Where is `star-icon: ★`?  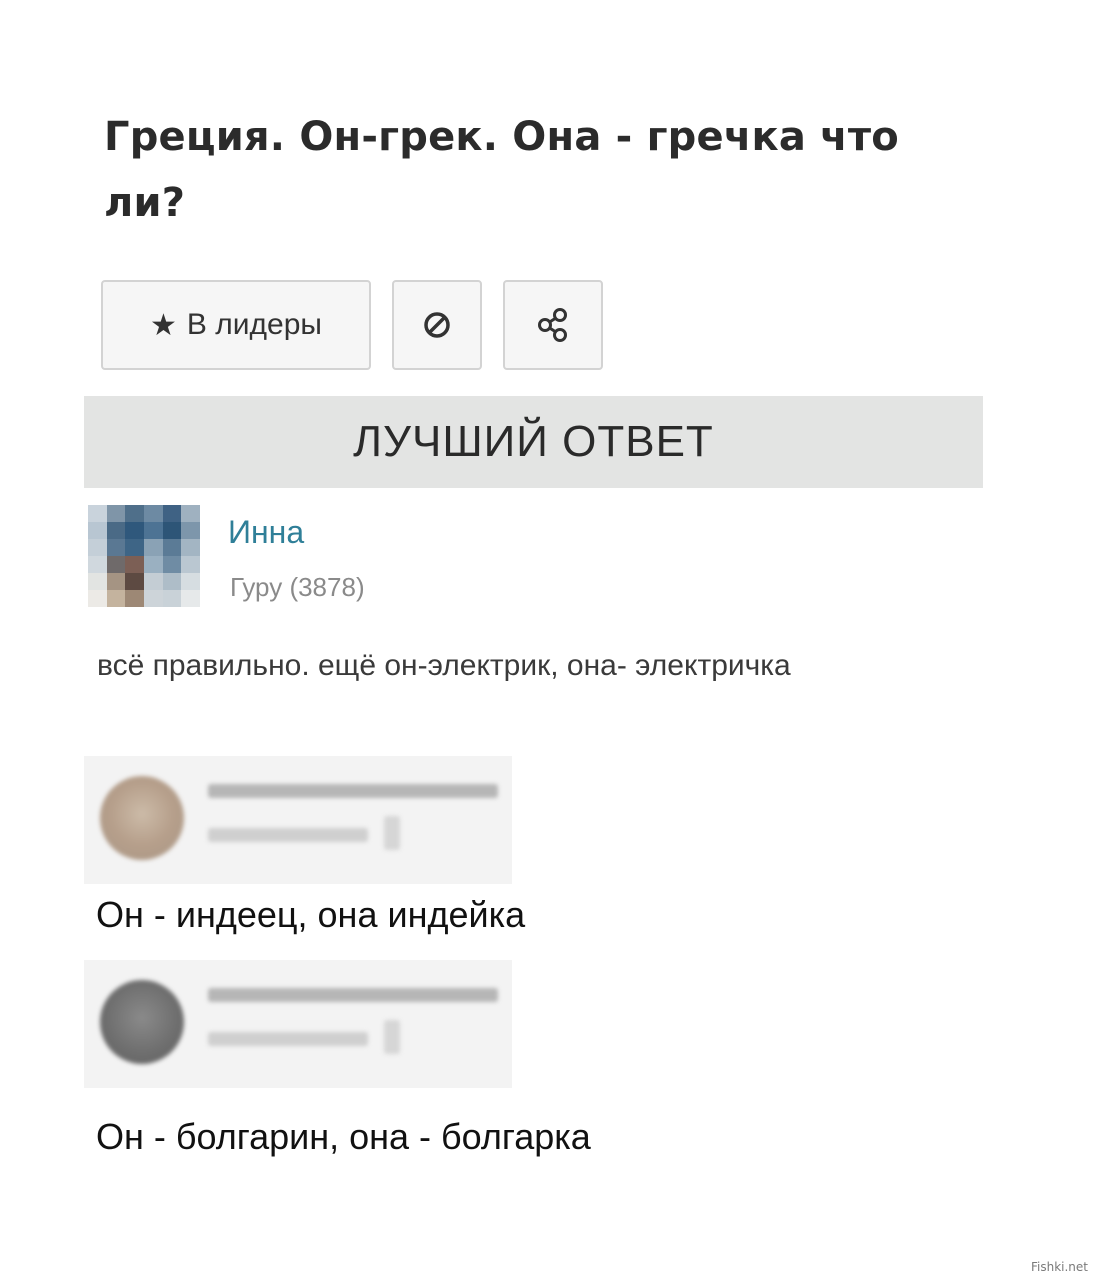 star-icon: ★ is located at coordinates (163, 325).